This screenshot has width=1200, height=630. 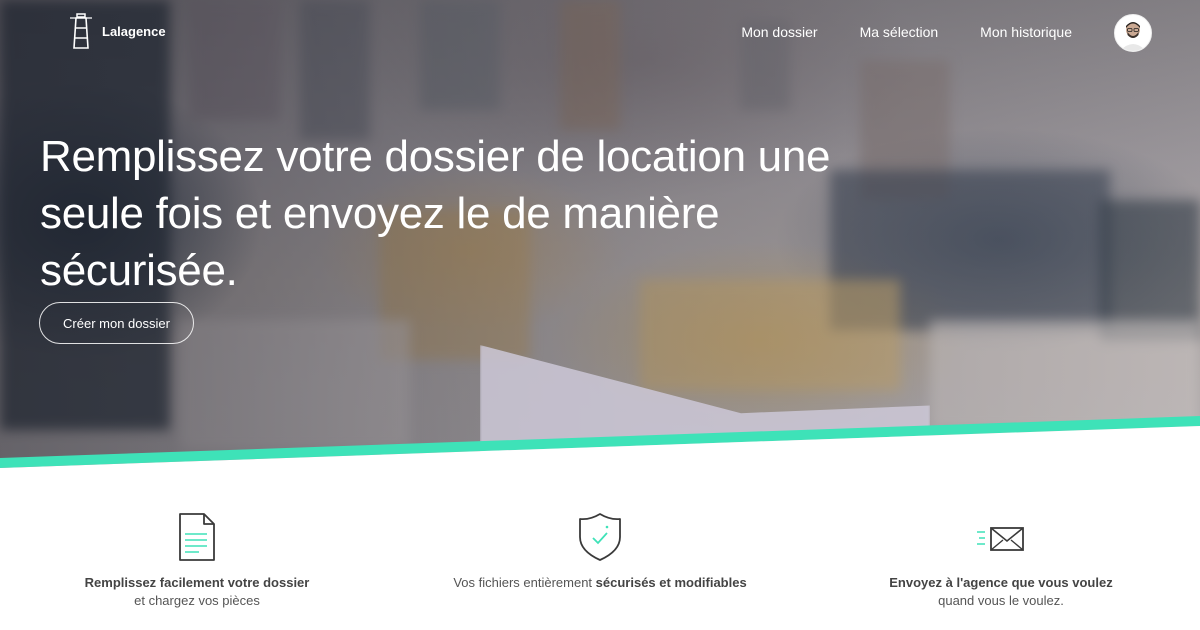 I want to click on create-dossier-button: Créer mon dossier, so click(x=116, y=323).